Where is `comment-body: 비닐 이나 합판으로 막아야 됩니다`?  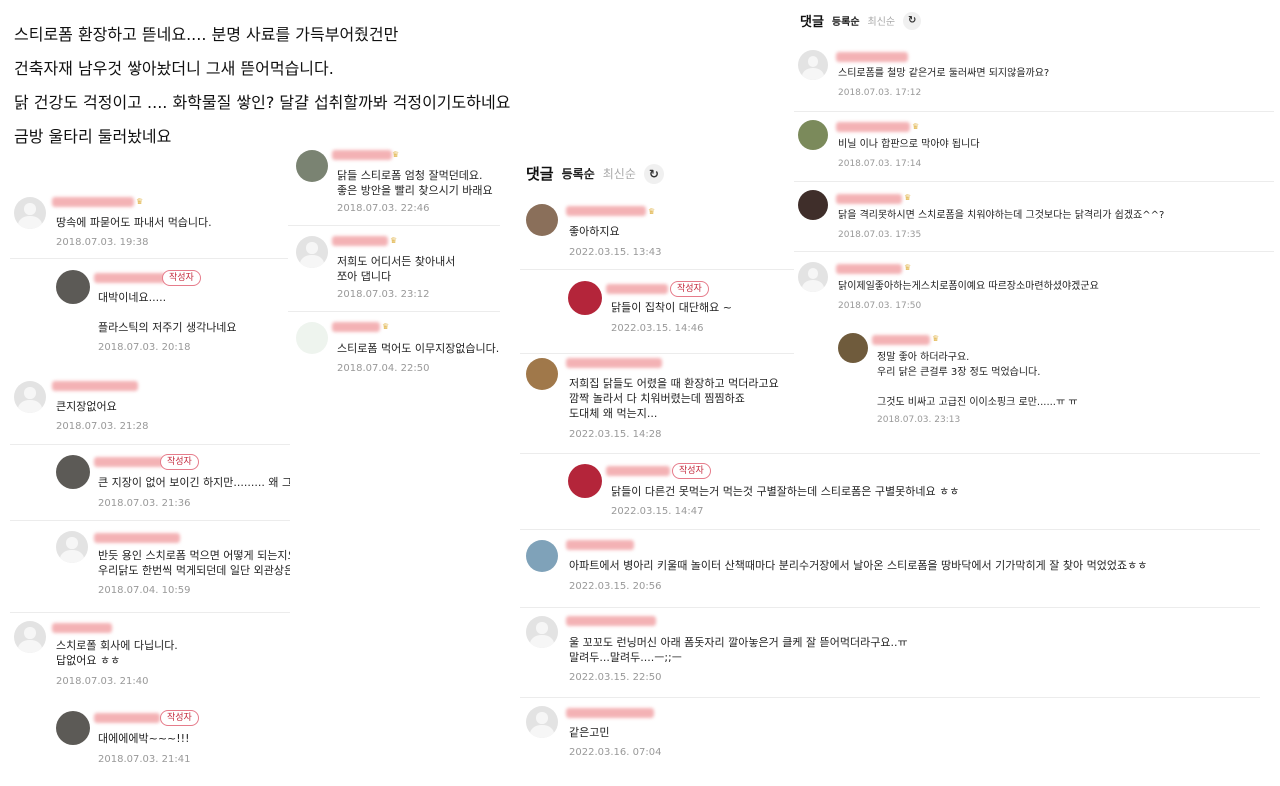 comment-body: 비닐 이나 합판으로 막아야 됩니다 is located at coordinates (909, 144).